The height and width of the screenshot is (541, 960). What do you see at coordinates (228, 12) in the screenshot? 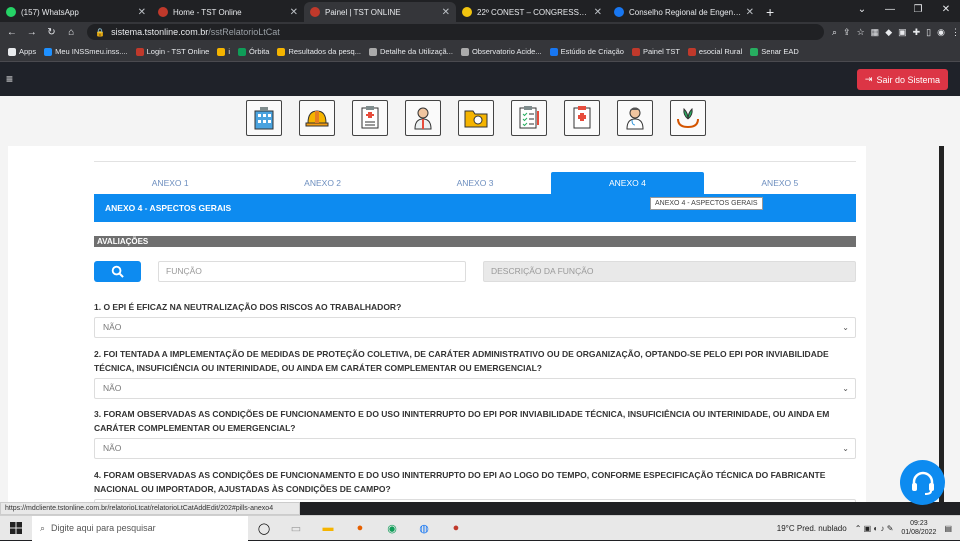
I see `browser-tab-home: Home - TST Online ✕` at bounding box center [228, 12].